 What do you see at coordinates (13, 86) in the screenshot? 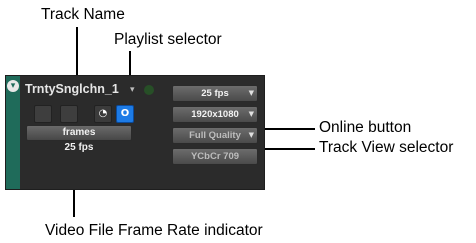
I see `expand-arrow-icon: ▾` at bounding box center [13, 86].